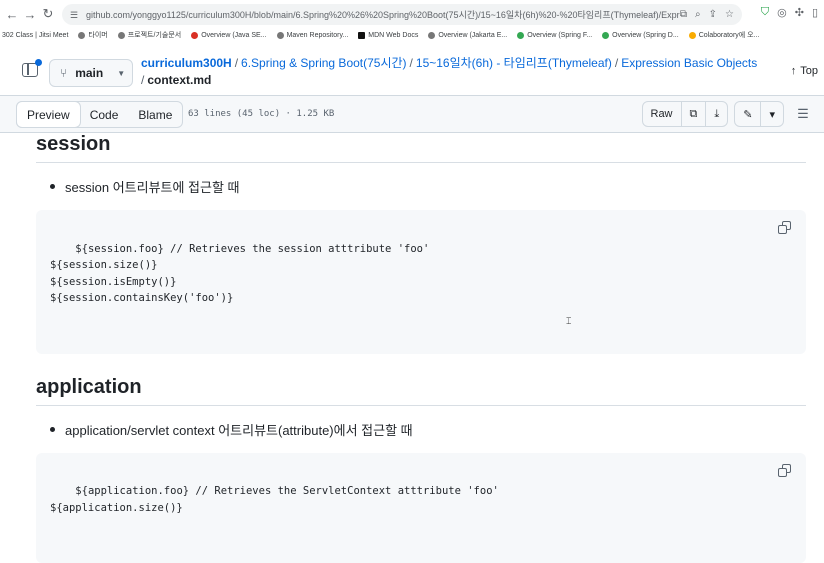  What do you see at coordinates (35, 35) in the screenshot?
I see `bookmark-item: 302 Class | Jitsi Meet` at bounding box center [35, 35].